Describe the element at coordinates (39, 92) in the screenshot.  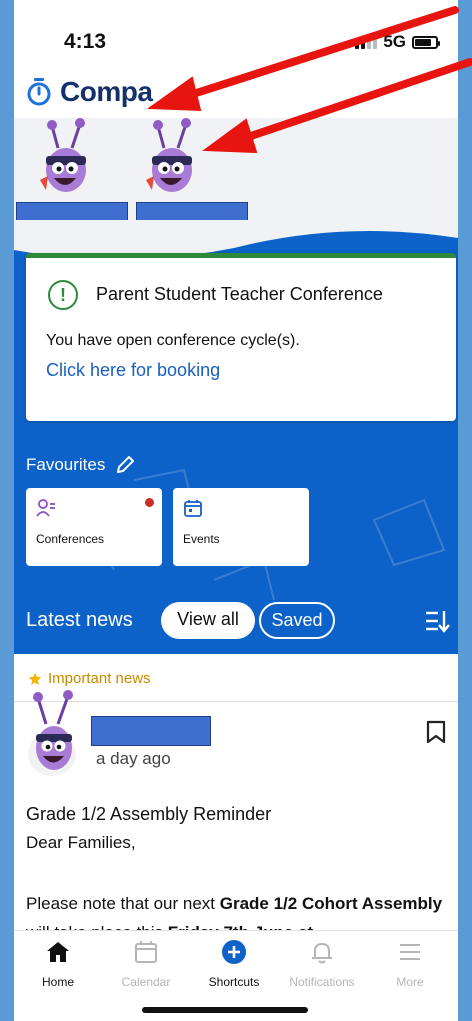
I see `stopwatch-logo-icon` at that location.